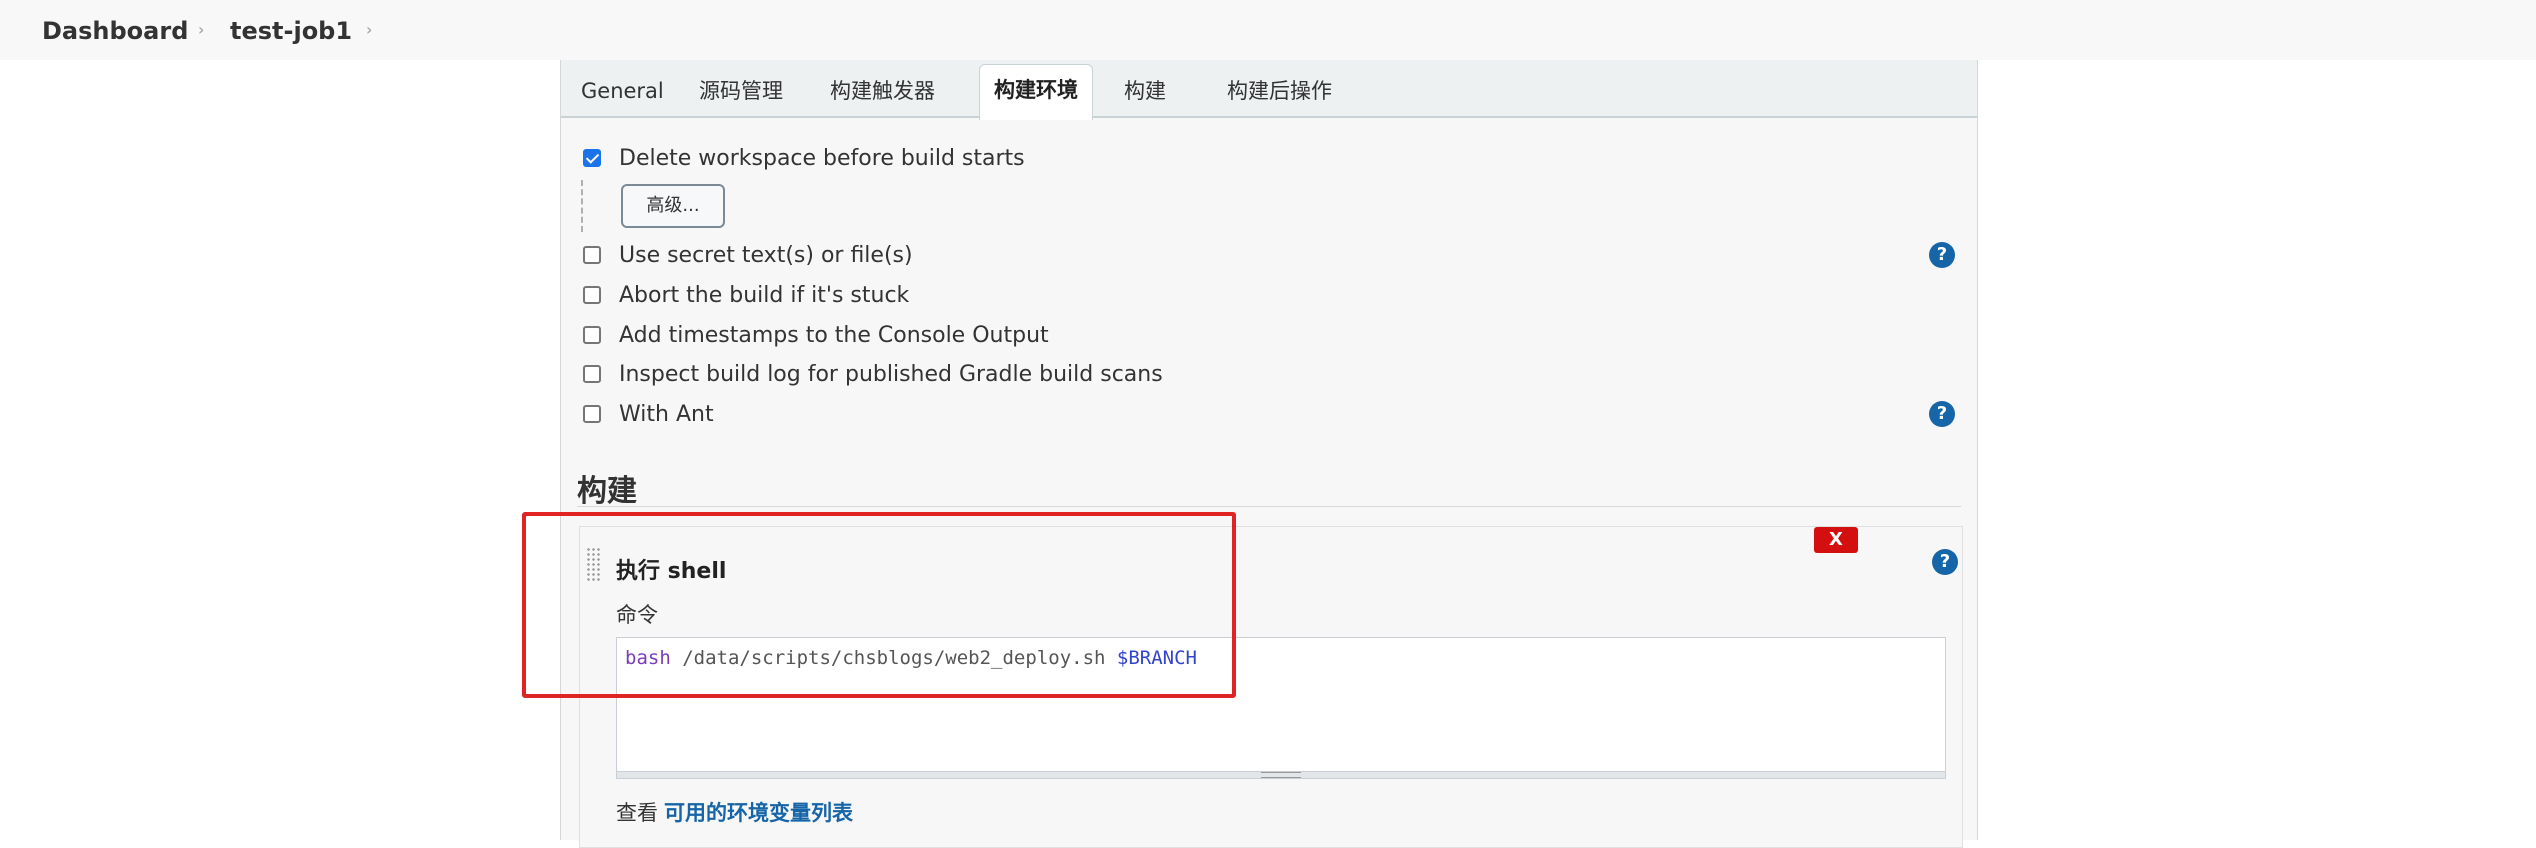  What do you see at coordinates (671, 571) in the screenshot?
I see `step-title: 执行 shell` at bounding box center [671, 571].